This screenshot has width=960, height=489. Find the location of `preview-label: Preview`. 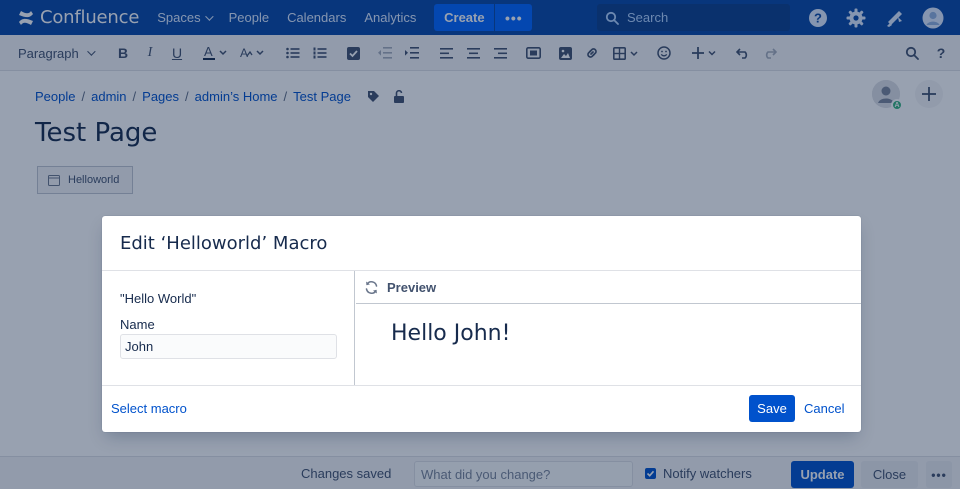

preview-label: Preview is located at coordinates (412, 287).